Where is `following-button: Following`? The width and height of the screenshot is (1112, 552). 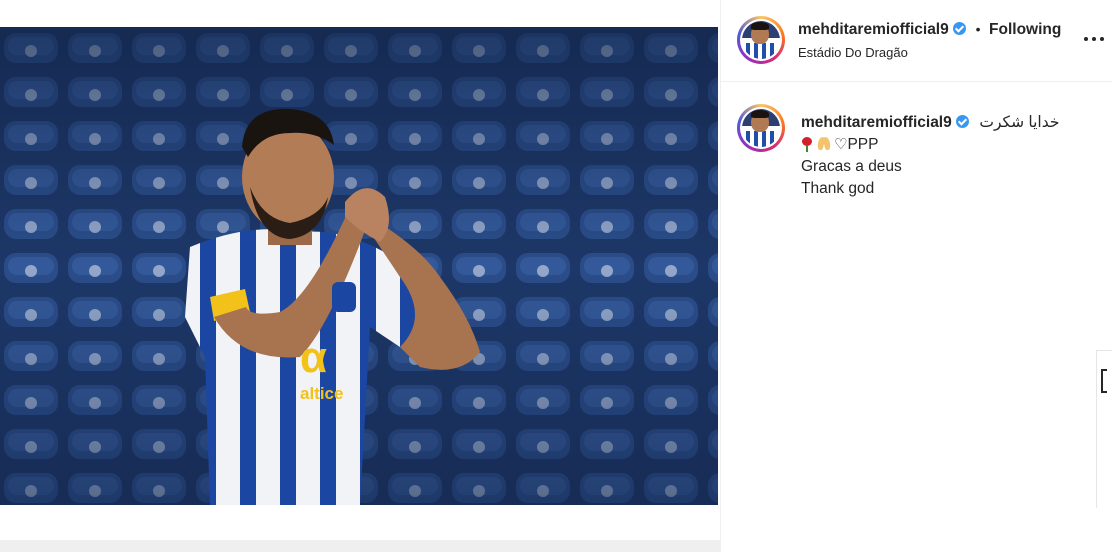
following-button: Following is located at coordinates (1025, 29).